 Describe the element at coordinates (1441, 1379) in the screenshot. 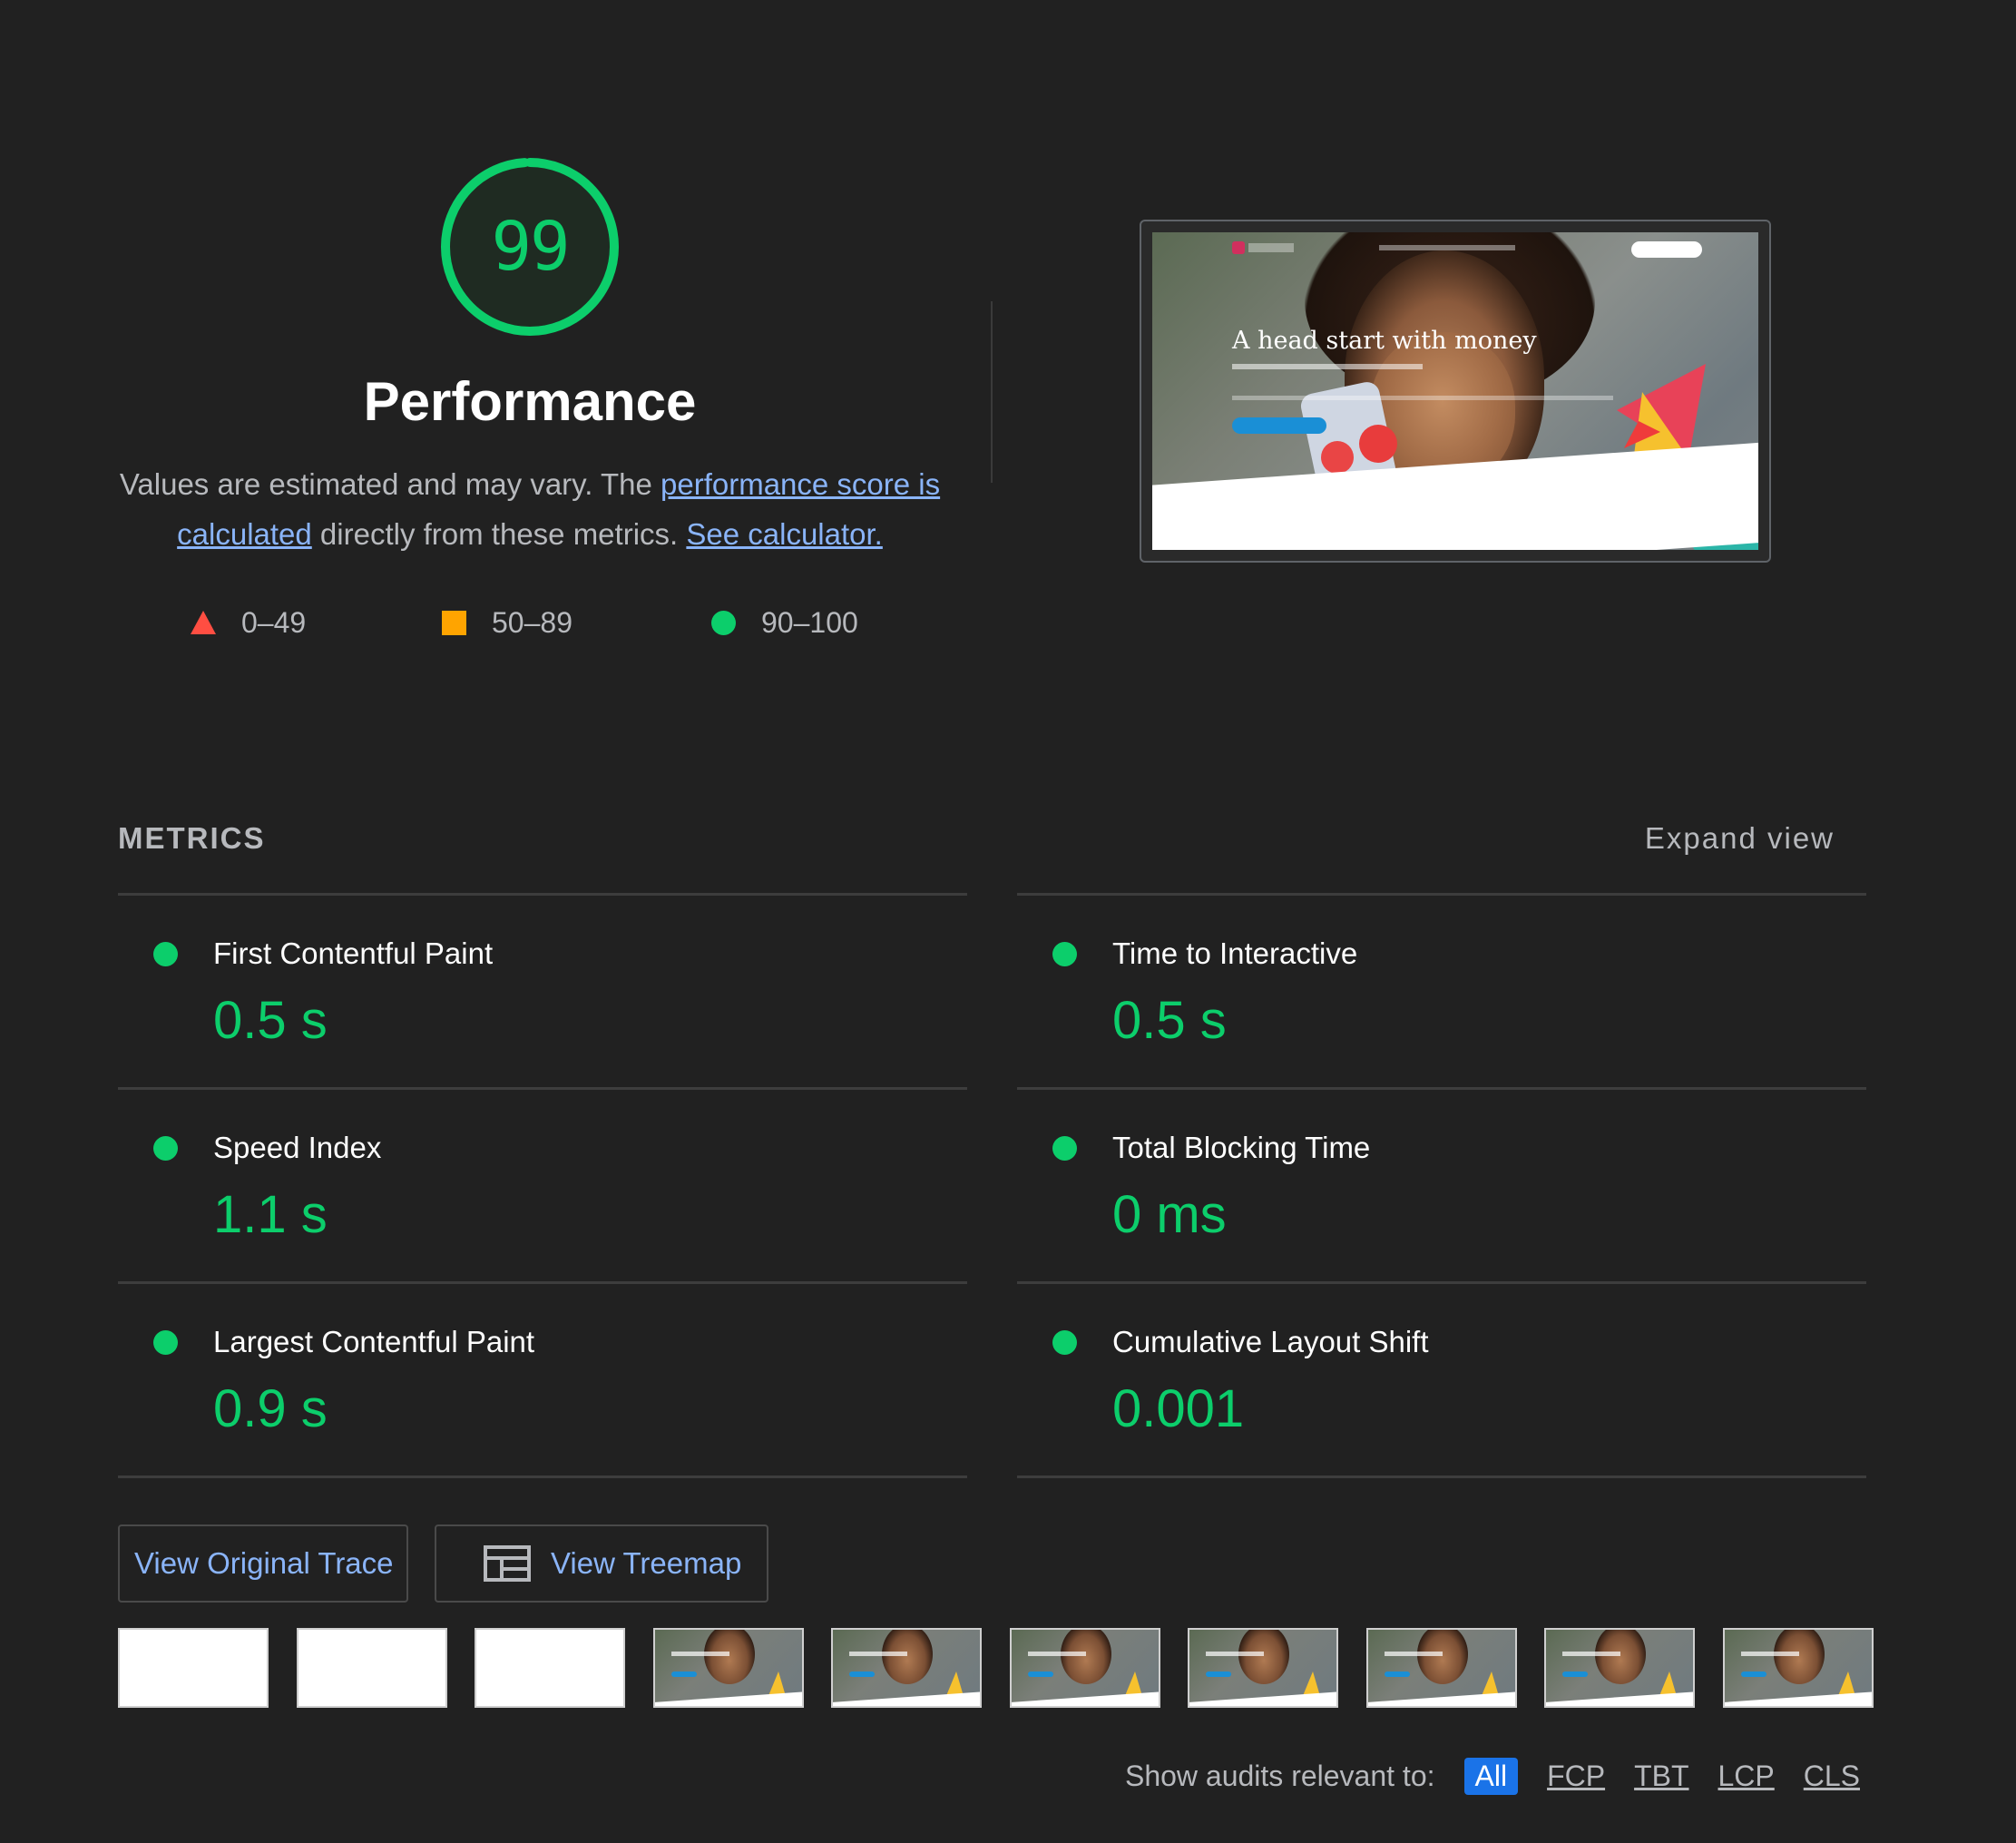

I see `metric-cumulative-layout-shift: Cumulative Layout Shift 0.001` at that location.